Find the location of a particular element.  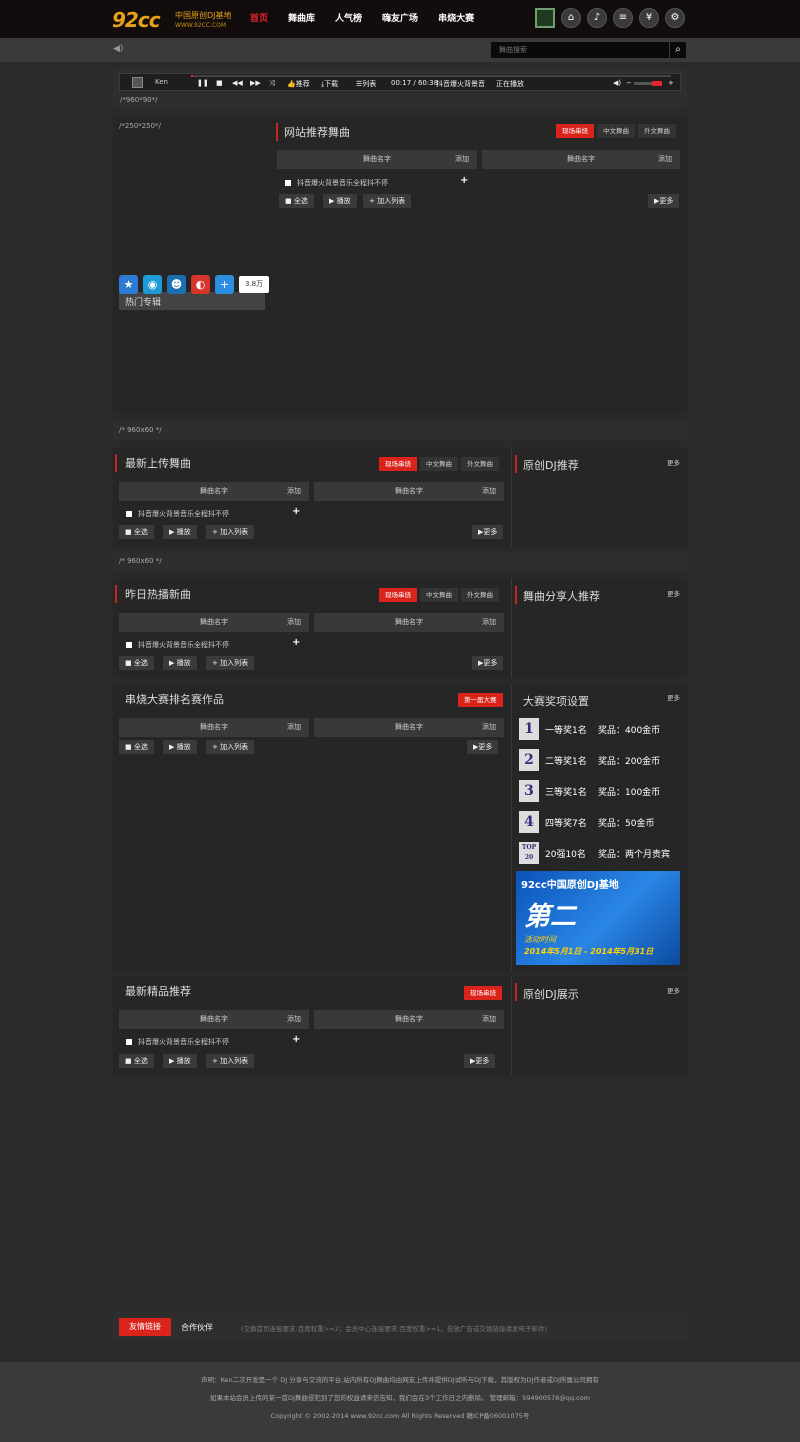

player-user: Ken is located at coordinates (161, 82).